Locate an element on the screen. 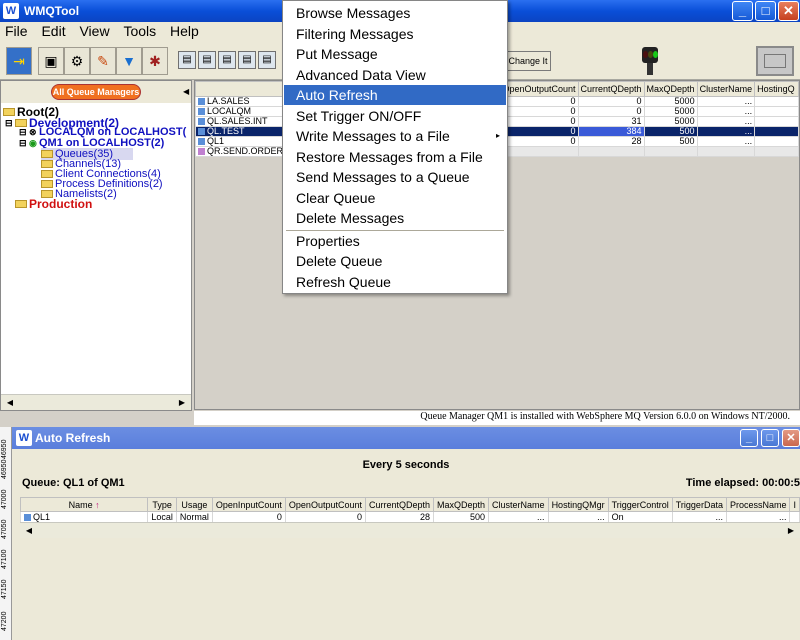  menu-clear-queue: Clear Queue is located at coordinates (395, 198).